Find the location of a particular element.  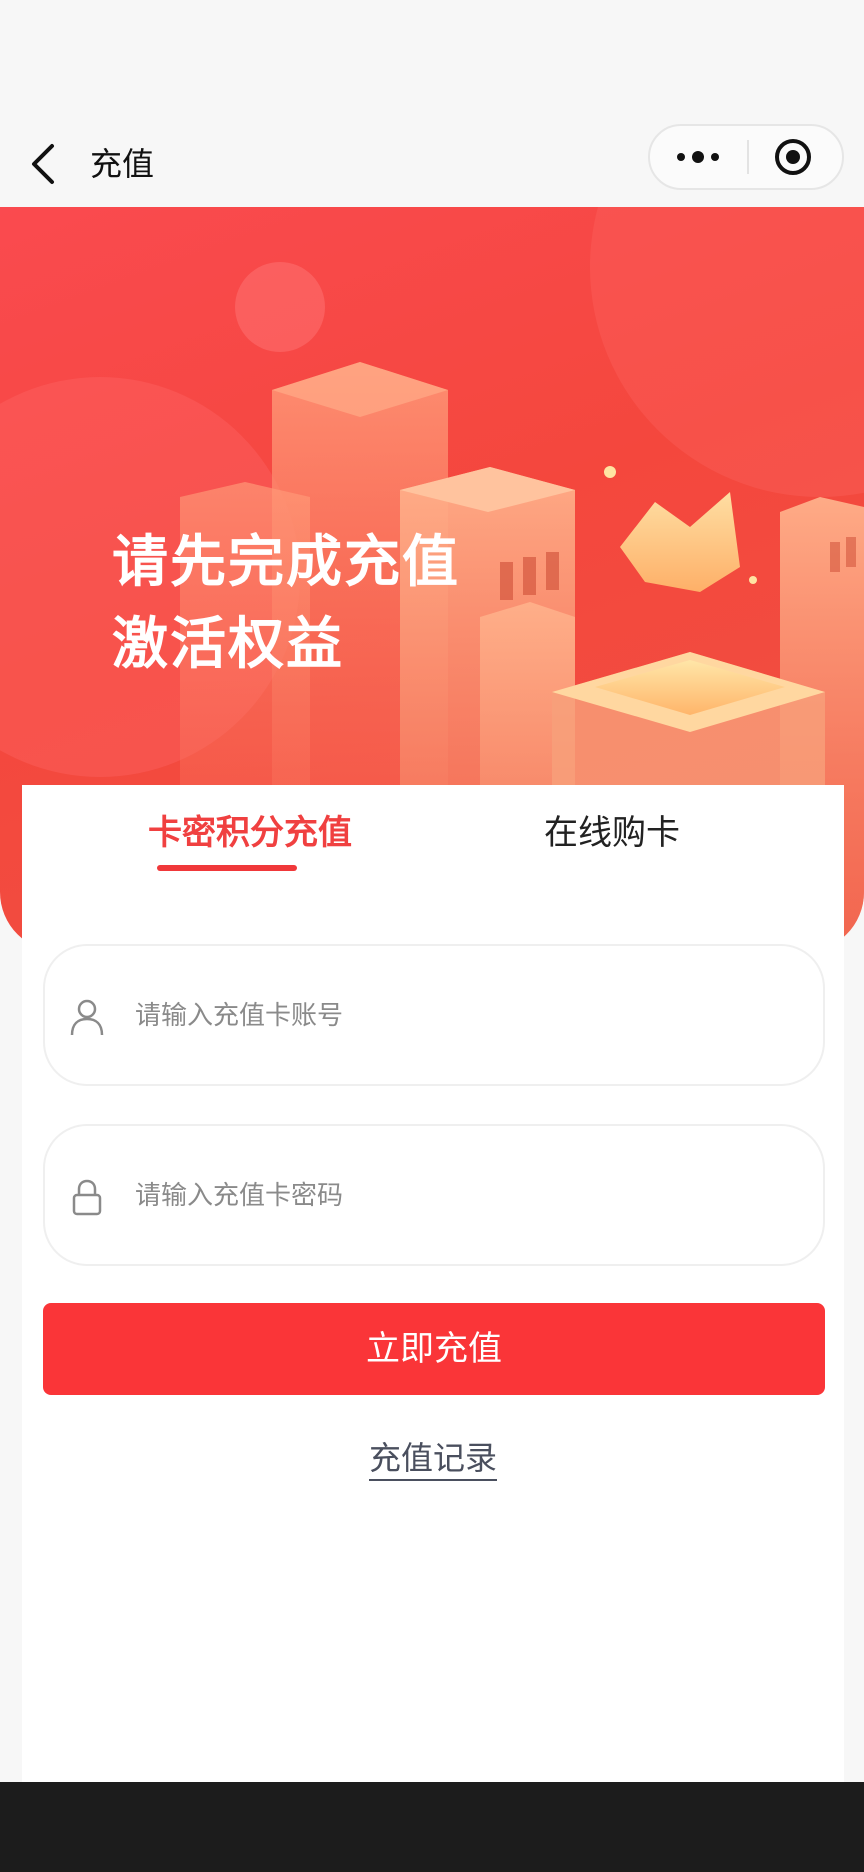

recharge-now-button: 立即充值 is located at coordinates (434, 1349).